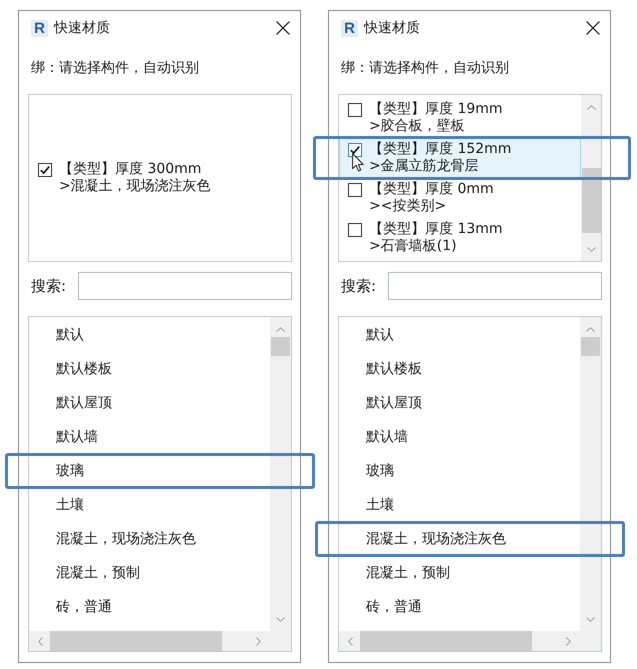 This screenshot has height=669, width=637. I want to click on layer-item: 【类型】厚度 0mm ><按类别>, so click(460, 198).